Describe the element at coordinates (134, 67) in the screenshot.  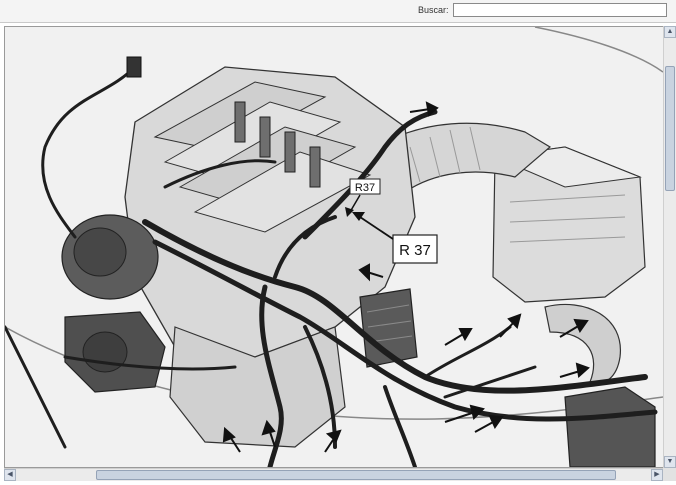
I see `top-connector` at that location.